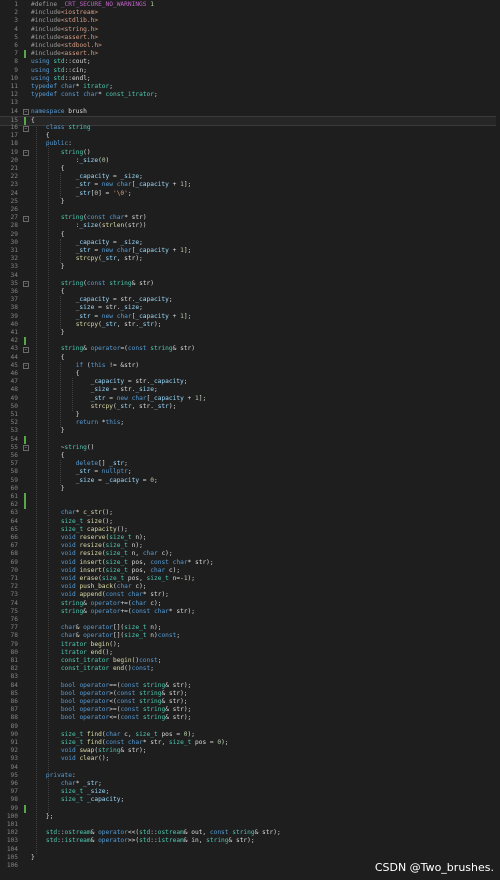 The width and height of the screenshot is (500, 880). Describe the element at coordinates (250, 513) in the screenshot. I see `code-line: 63 char* c_str();` at that location.